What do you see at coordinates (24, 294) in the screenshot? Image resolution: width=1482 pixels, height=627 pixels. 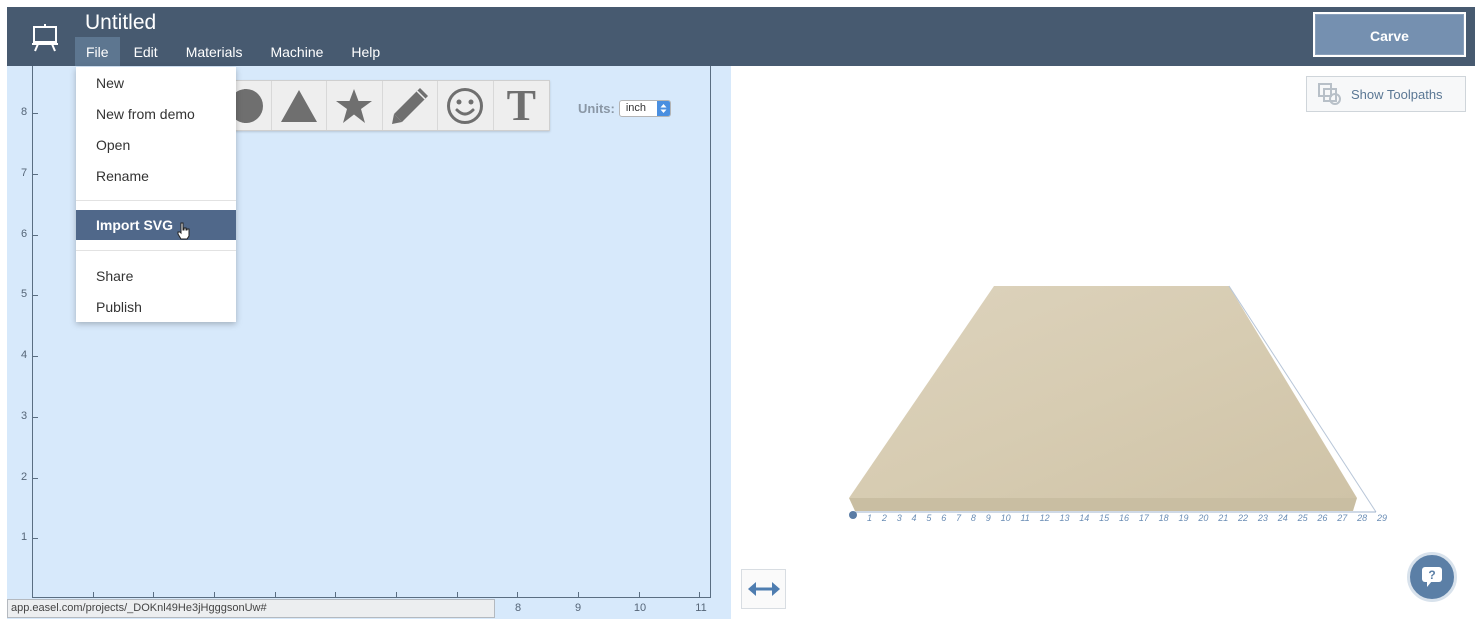 I see `y-axis-label: 5` at bounding box center [24, 294].